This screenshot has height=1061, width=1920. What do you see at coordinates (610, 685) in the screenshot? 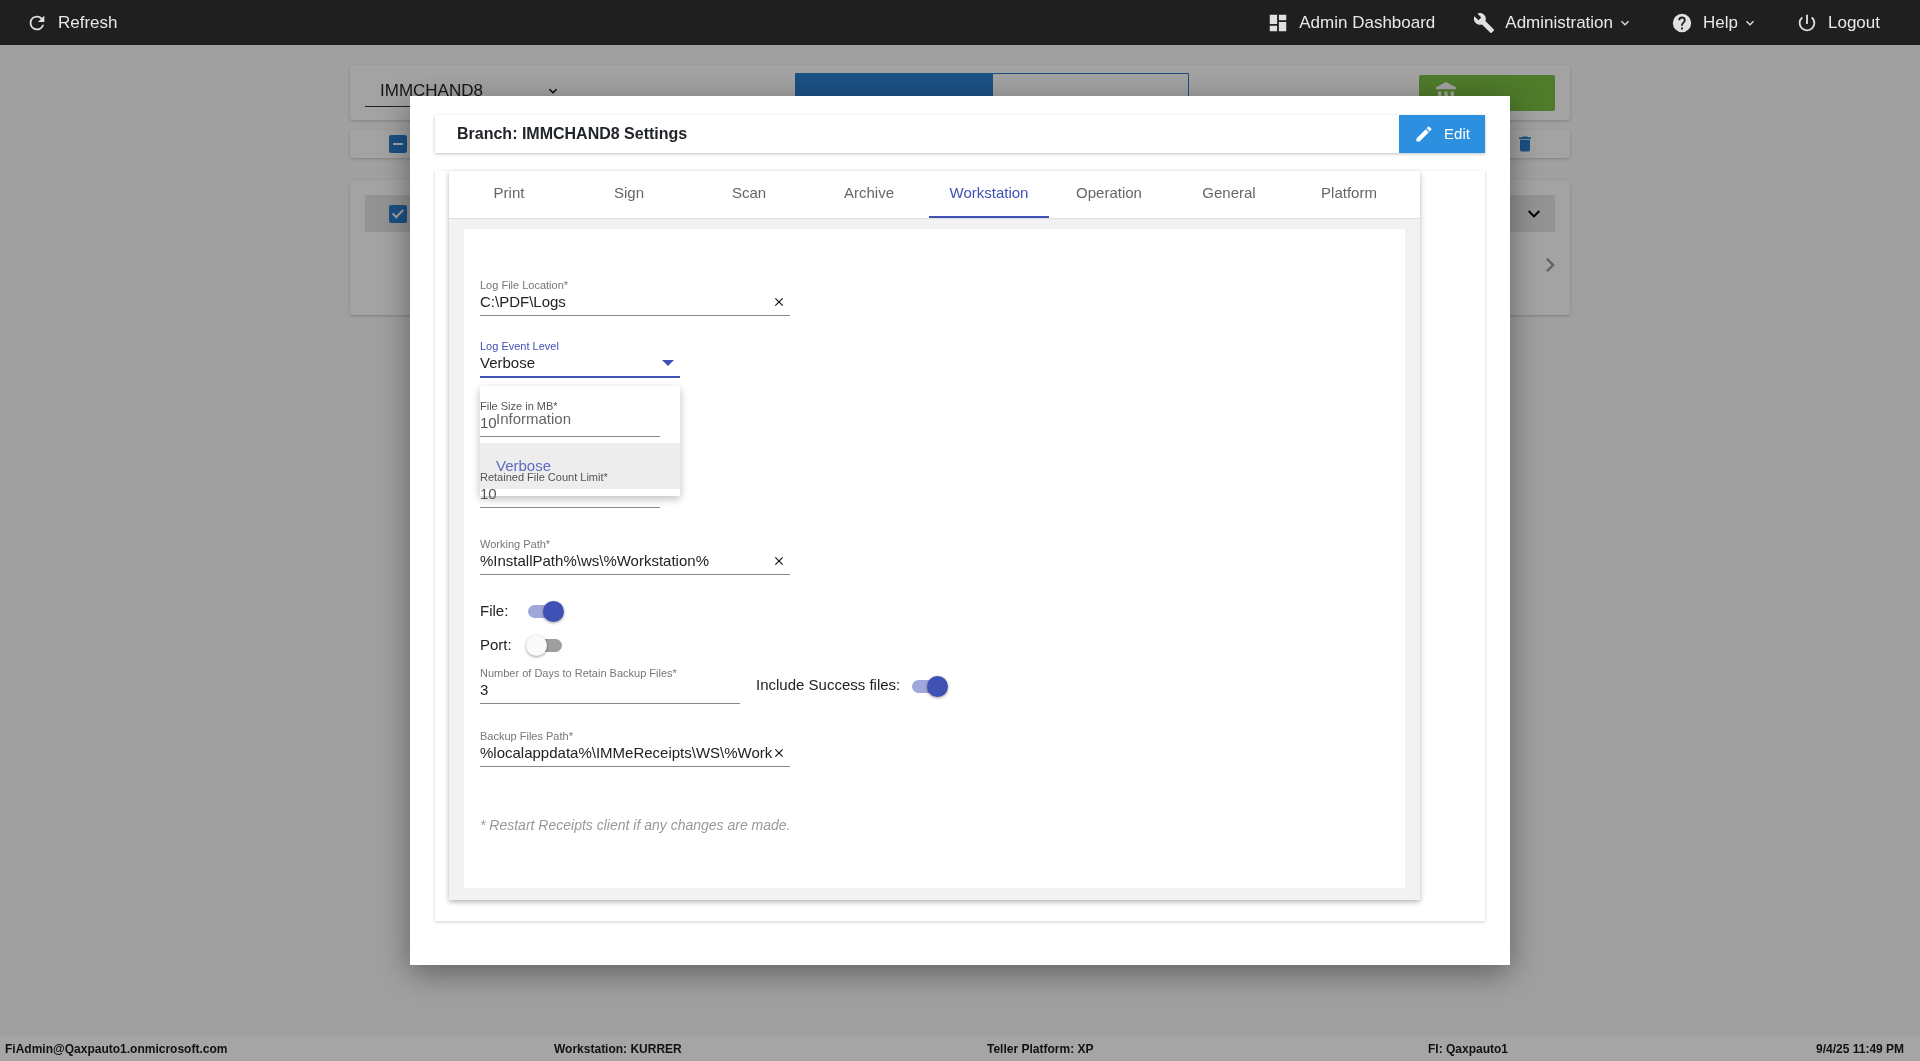
I see `input-field: Number of Days to Retain Backup Files* 3` at bounding box center [610, 685].